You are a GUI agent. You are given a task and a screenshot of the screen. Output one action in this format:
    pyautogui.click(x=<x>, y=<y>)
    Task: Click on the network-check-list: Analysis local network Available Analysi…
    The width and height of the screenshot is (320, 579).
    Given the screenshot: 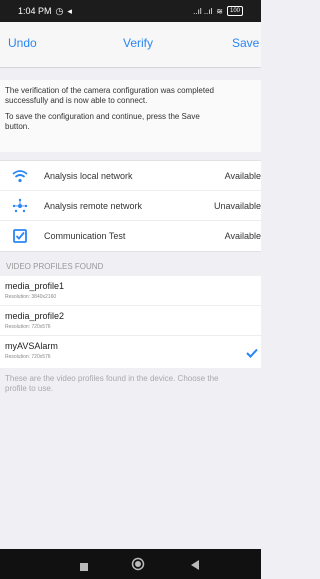 What is the action you would take?
    pyautogui.click(x=130, y=206)
    